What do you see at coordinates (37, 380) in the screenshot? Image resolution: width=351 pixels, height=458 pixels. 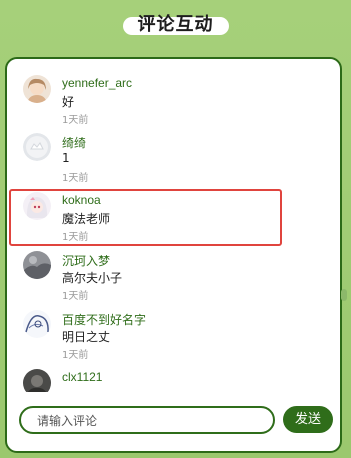 I see `dark-photo-avatar-icon` at bounding box center [37, 380].